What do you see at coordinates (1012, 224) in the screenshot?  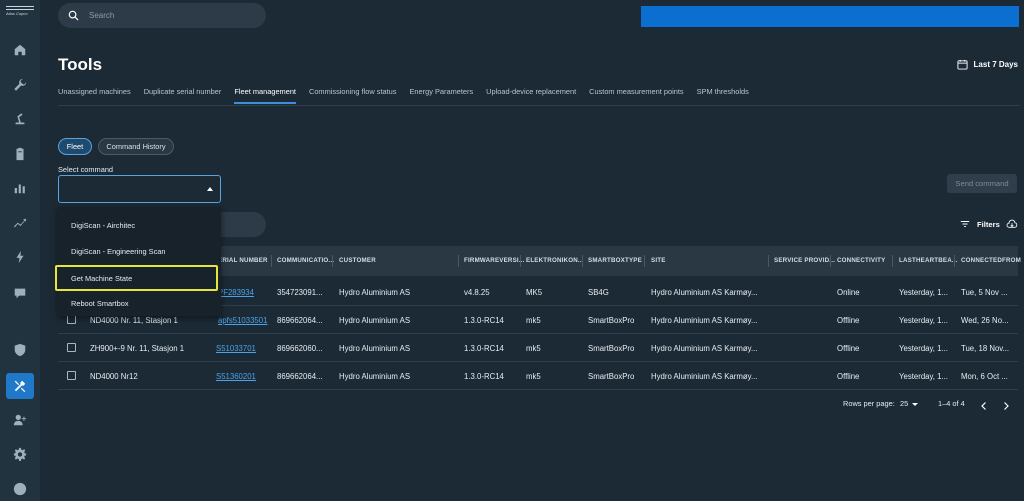 I see `cloud-download-icon` at bounding box center [1012, 224].